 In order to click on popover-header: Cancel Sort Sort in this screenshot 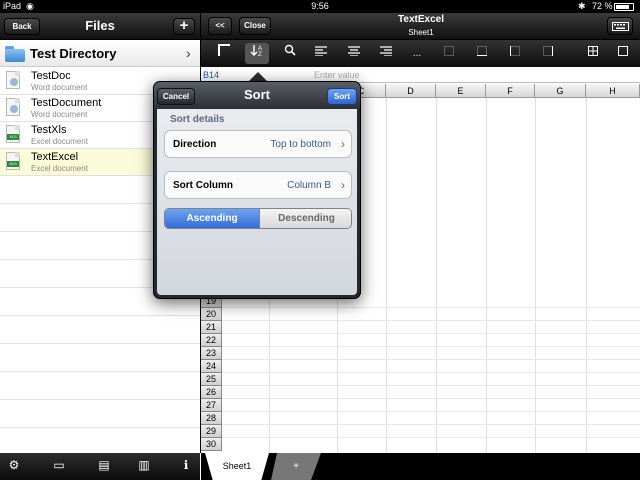, I will do `click(257, 95)`.